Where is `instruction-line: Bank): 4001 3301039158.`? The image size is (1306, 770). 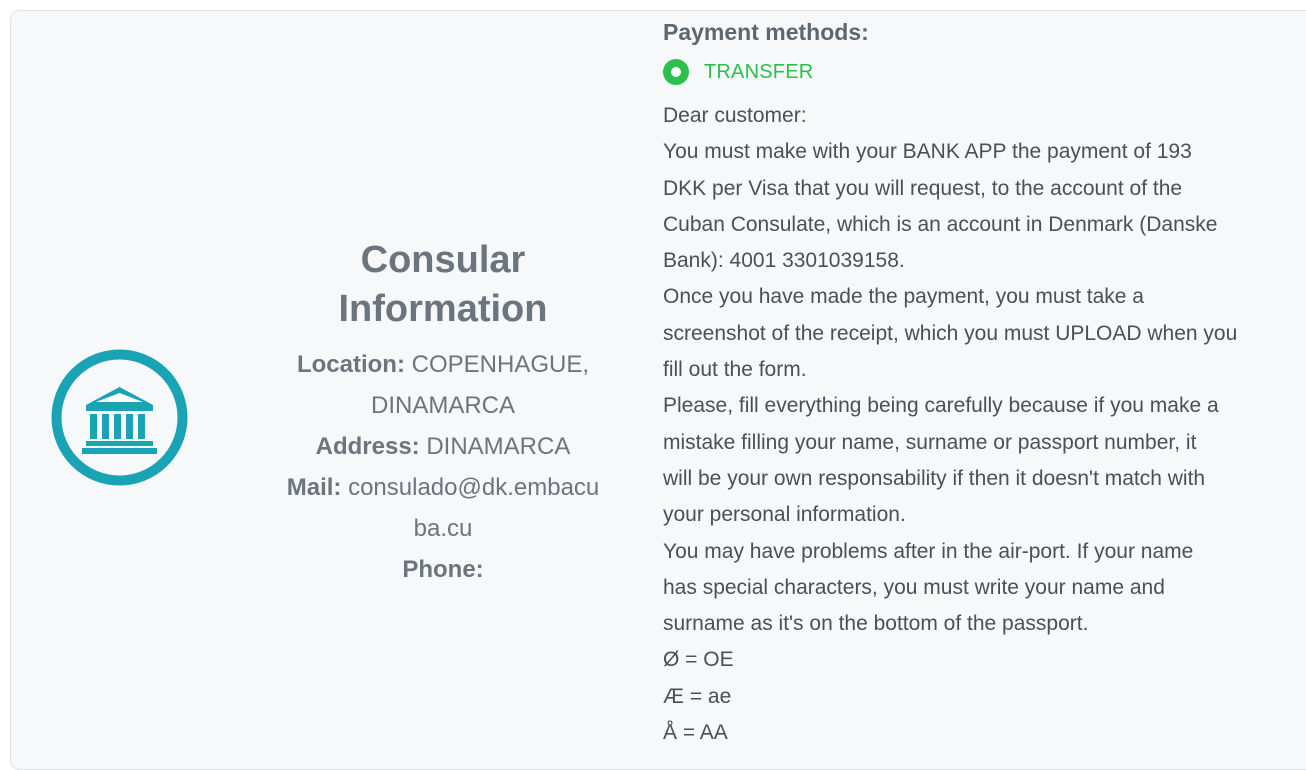
instruction-line: Bank): 4001 3301039158. is located at coordinates (784, 261).